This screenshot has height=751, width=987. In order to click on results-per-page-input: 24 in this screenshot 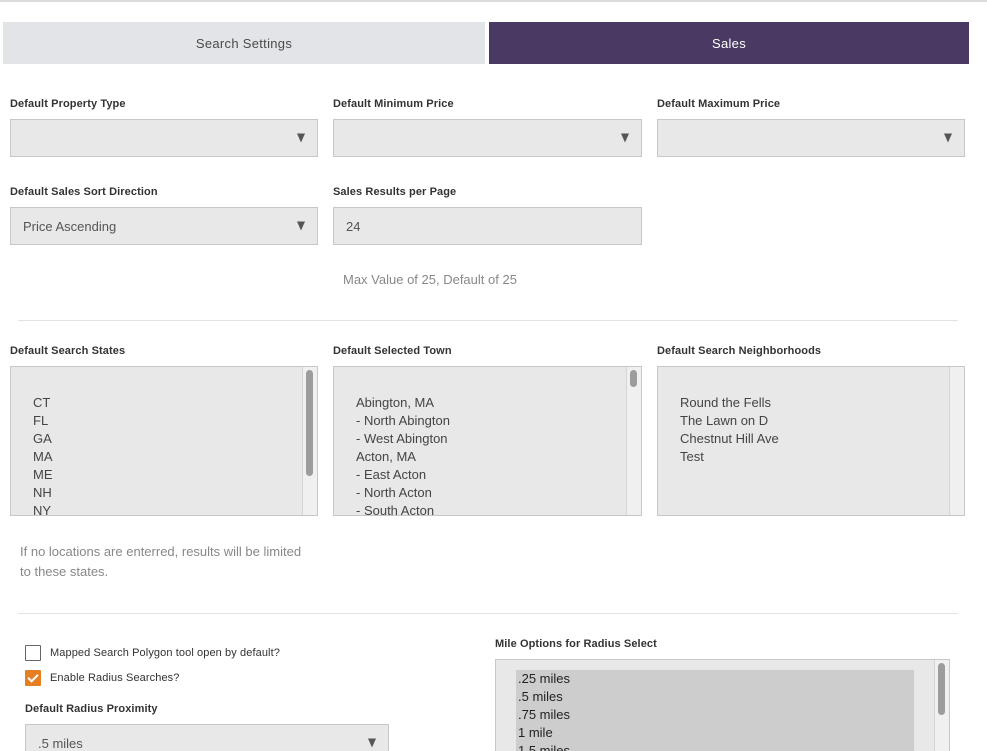, I will do `click(487, 226)`.